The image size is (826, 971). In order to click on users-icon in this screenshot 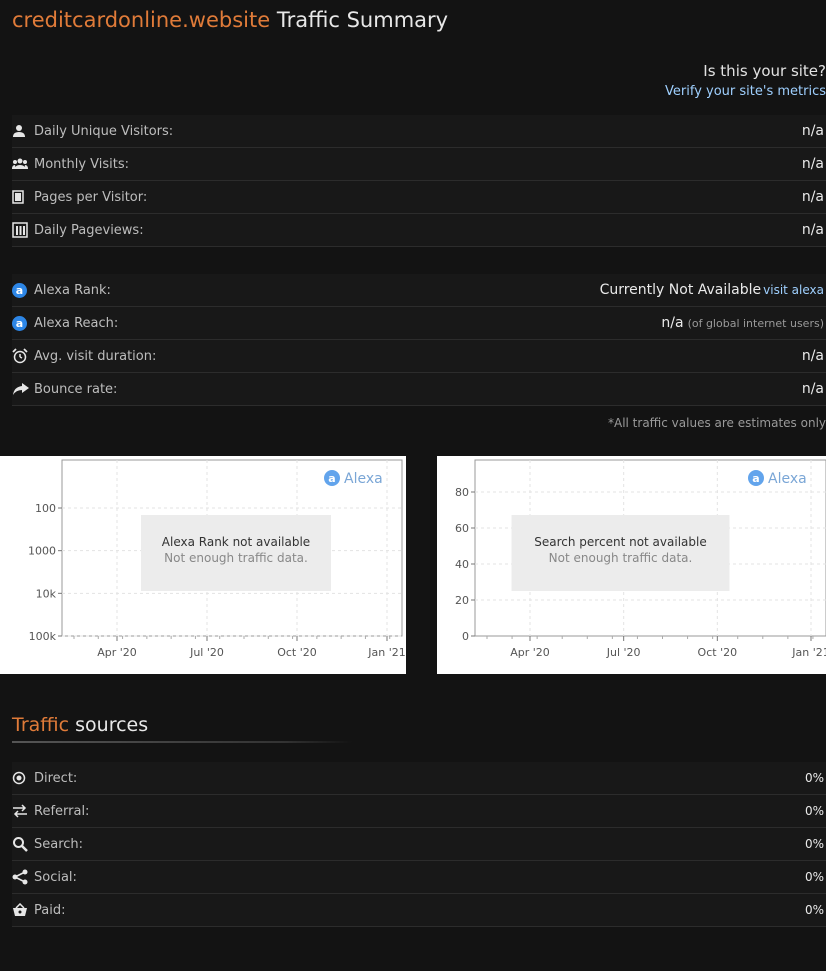, I will do `click(23, 164)`.